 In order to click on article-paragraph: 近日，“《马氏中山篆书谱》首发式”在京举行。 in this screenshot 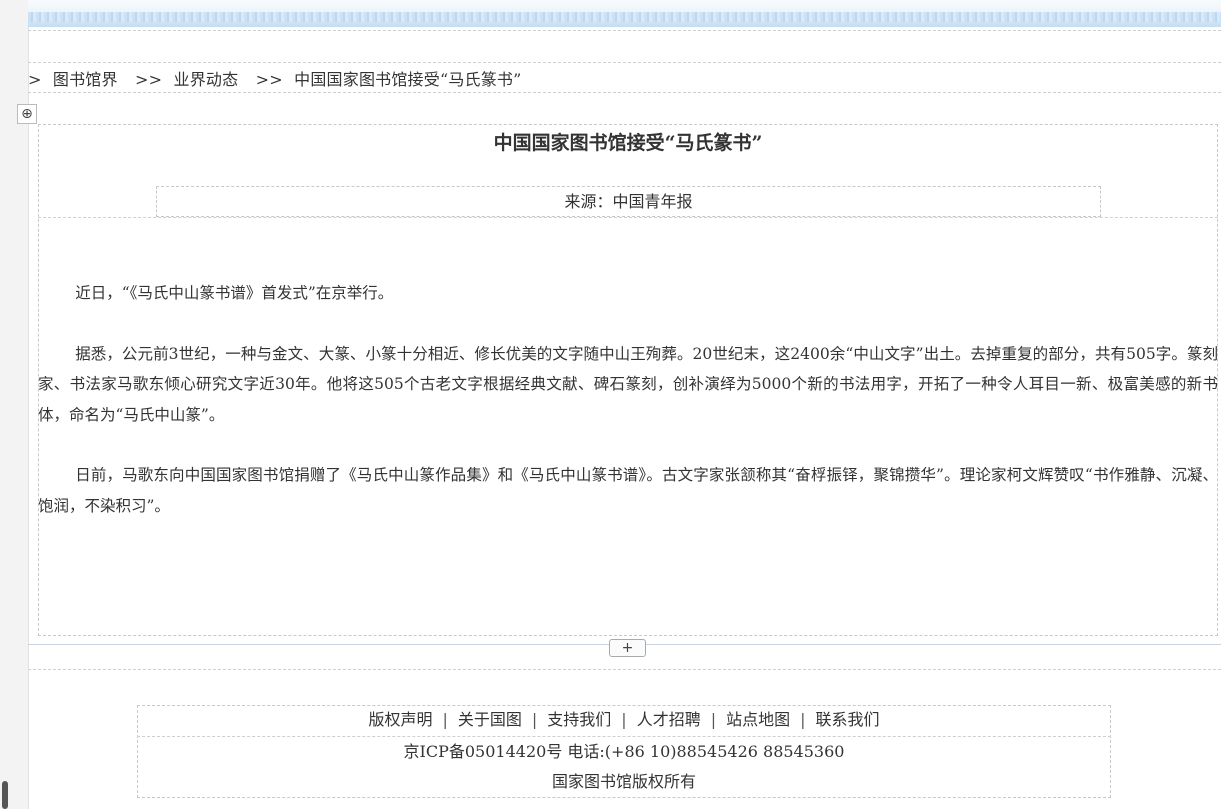, I will do `click(234, 293)`.